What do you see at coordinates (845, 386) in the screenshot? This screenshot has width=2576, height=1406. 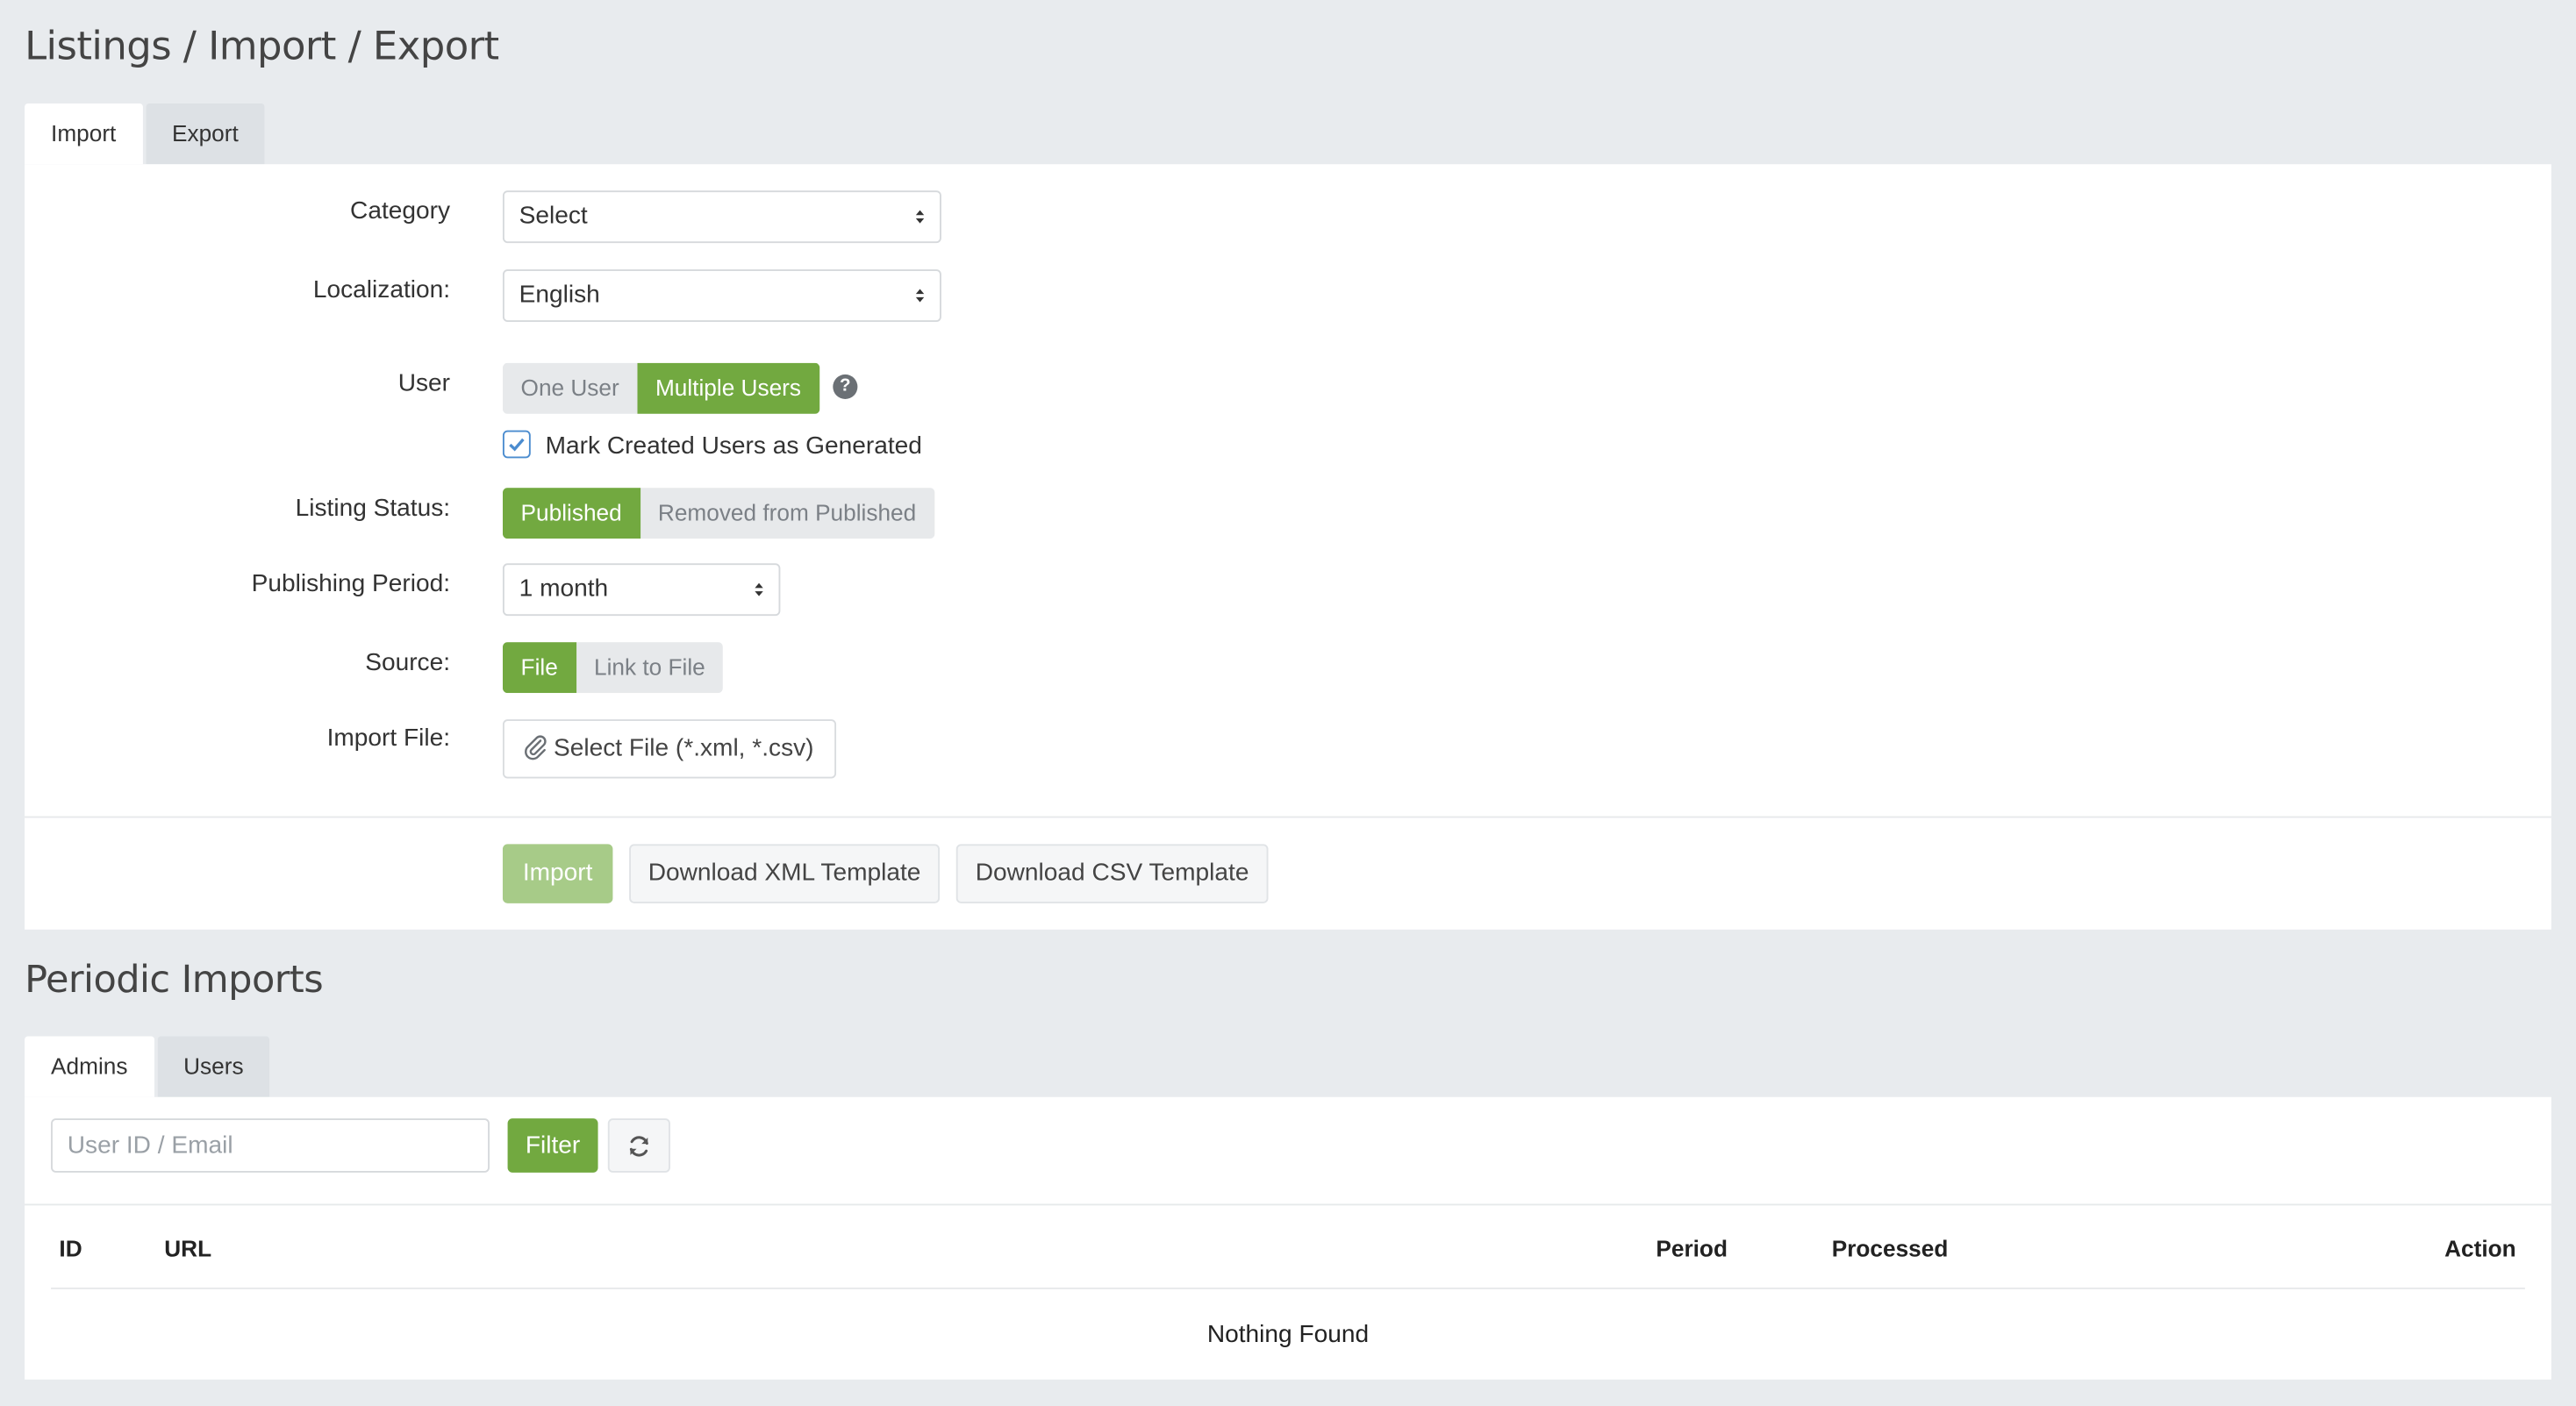 I see `question-circle-icon: ?` at bounding box center [845, 386].